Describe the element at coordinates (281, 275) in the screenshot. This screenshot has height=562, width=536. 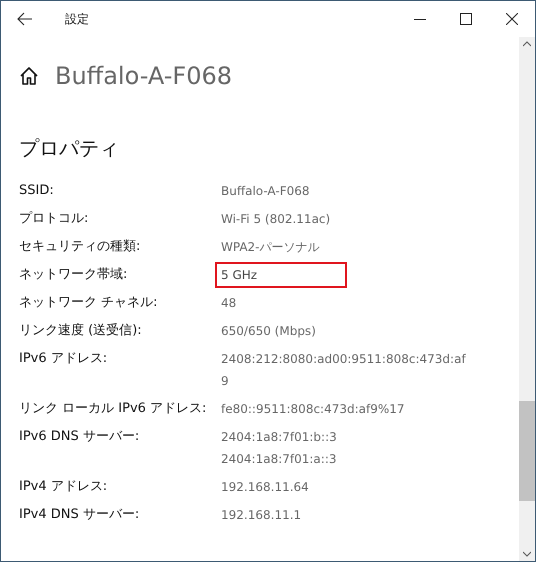
I see `highlighted-value: 5 GHz` at that location.